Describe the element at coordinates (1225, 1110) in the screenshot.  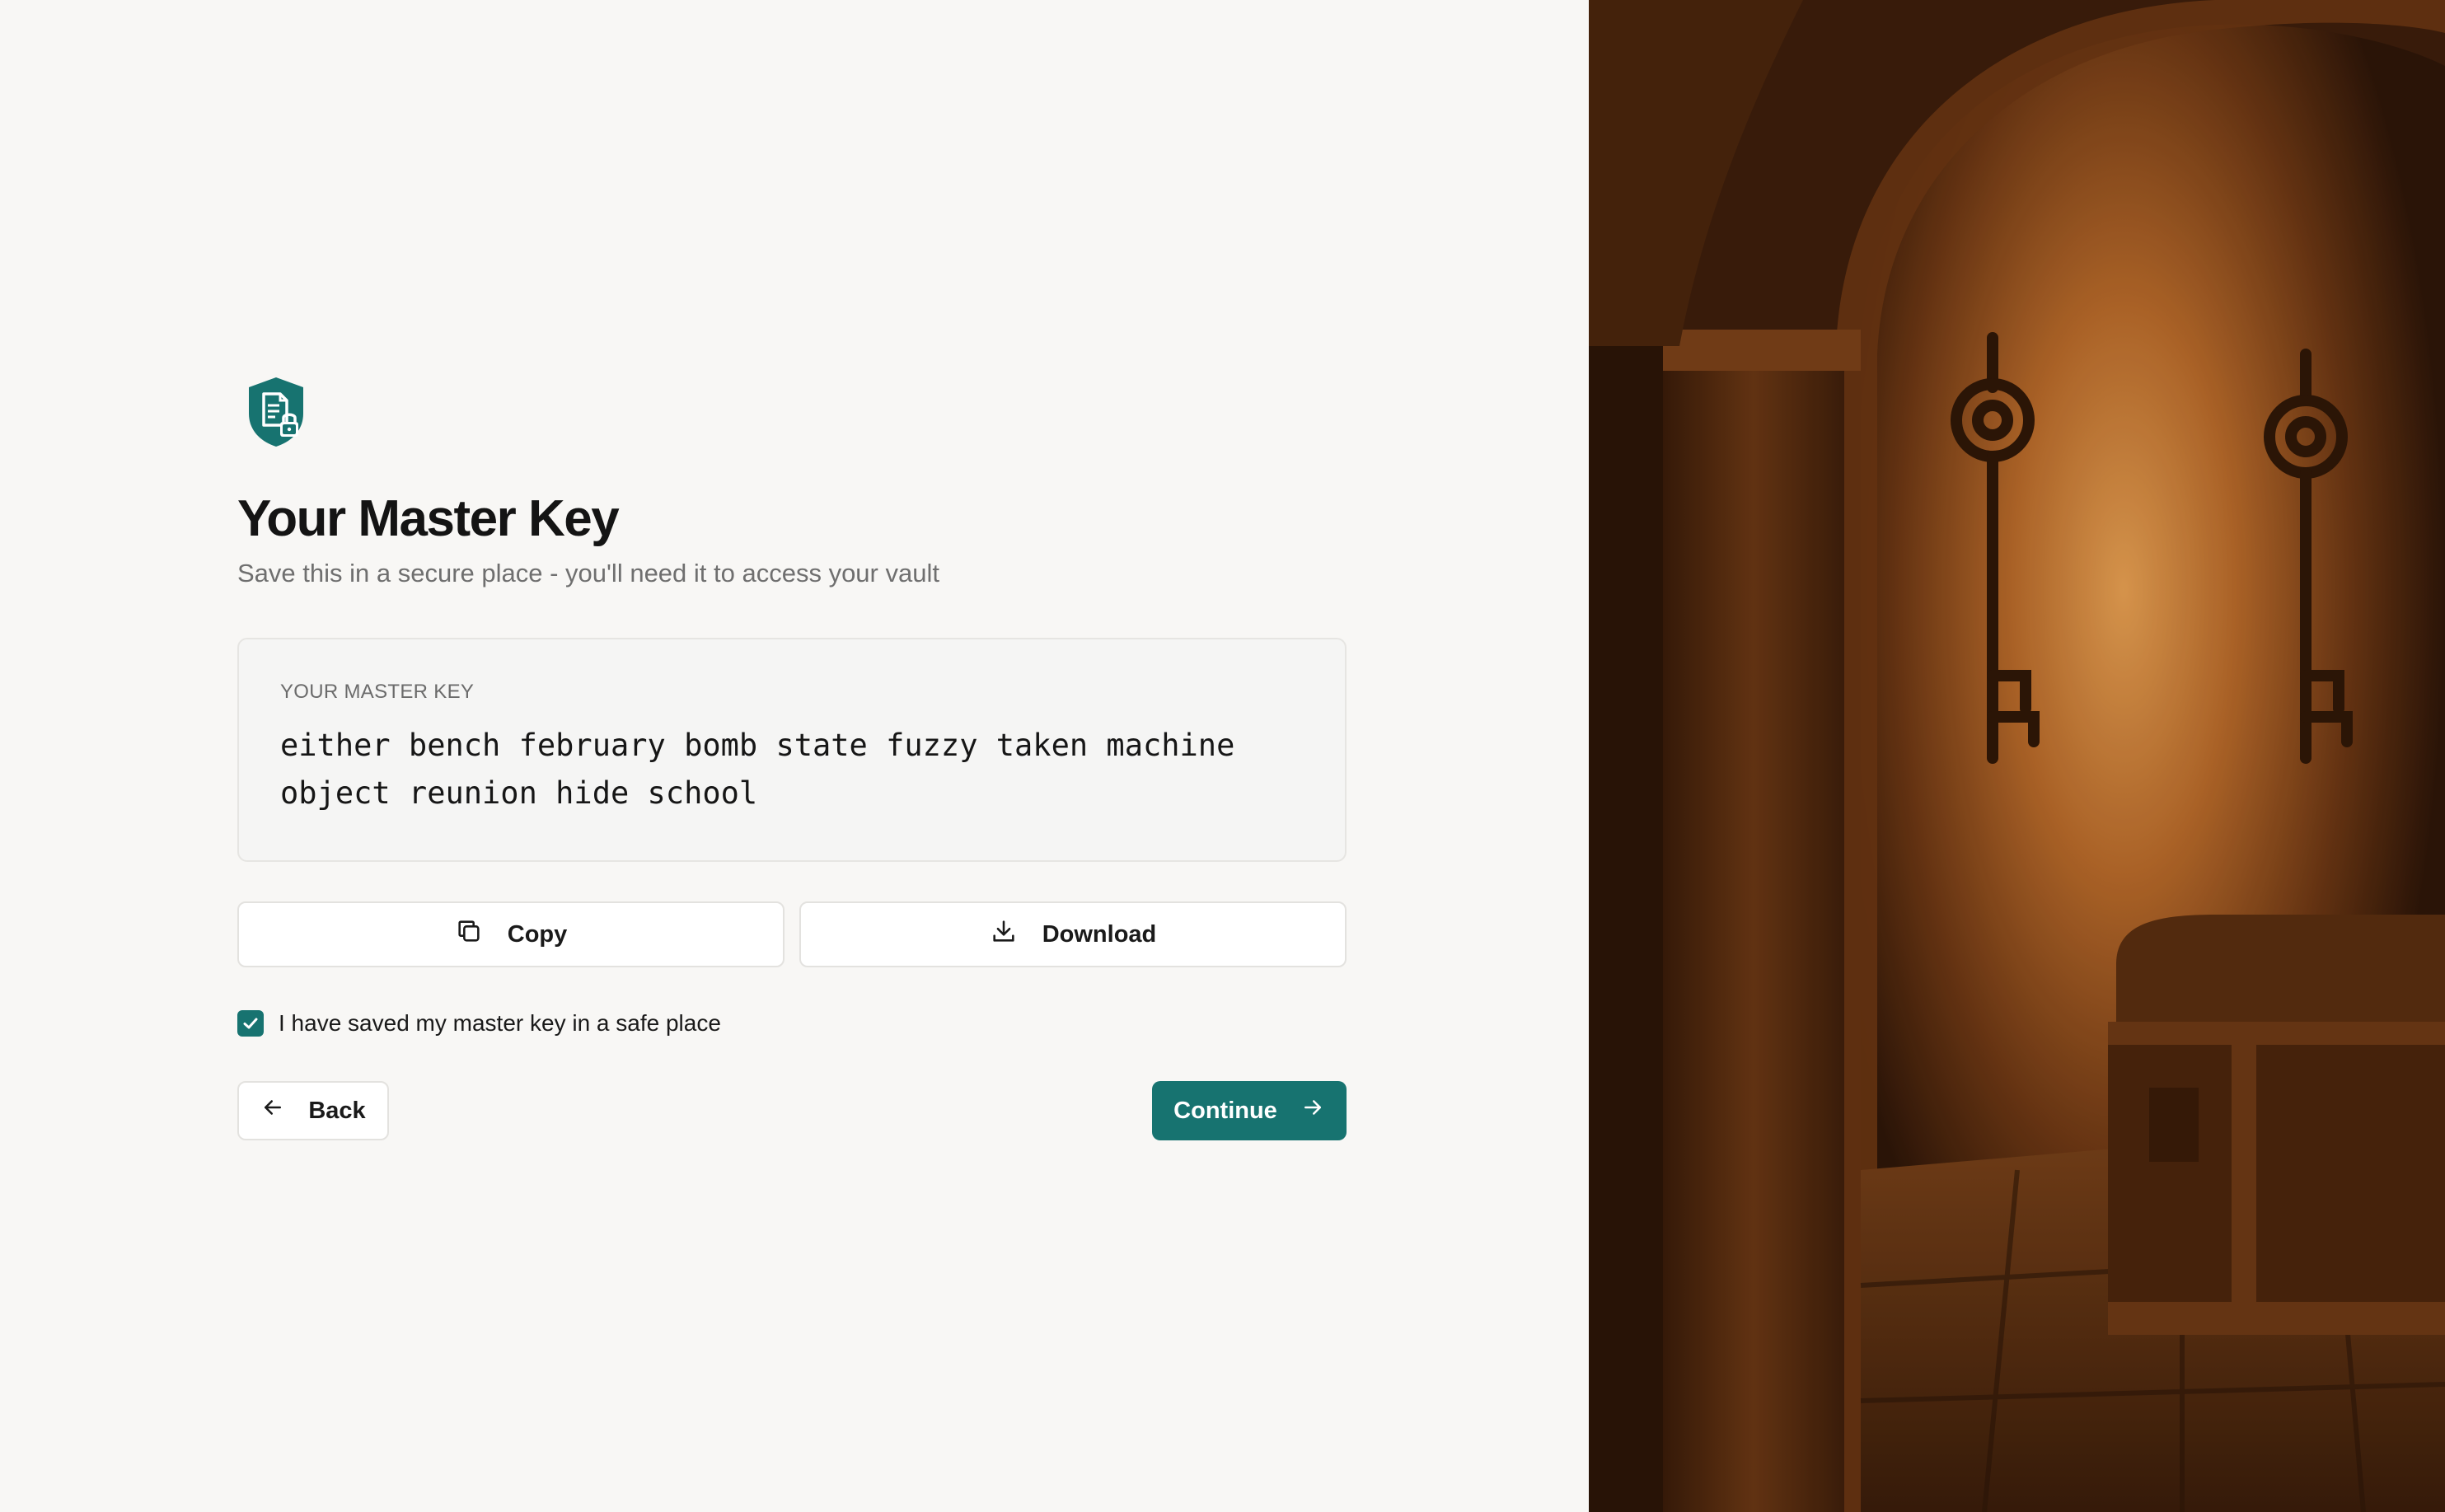
I see `continue-label: Continue` at that location.